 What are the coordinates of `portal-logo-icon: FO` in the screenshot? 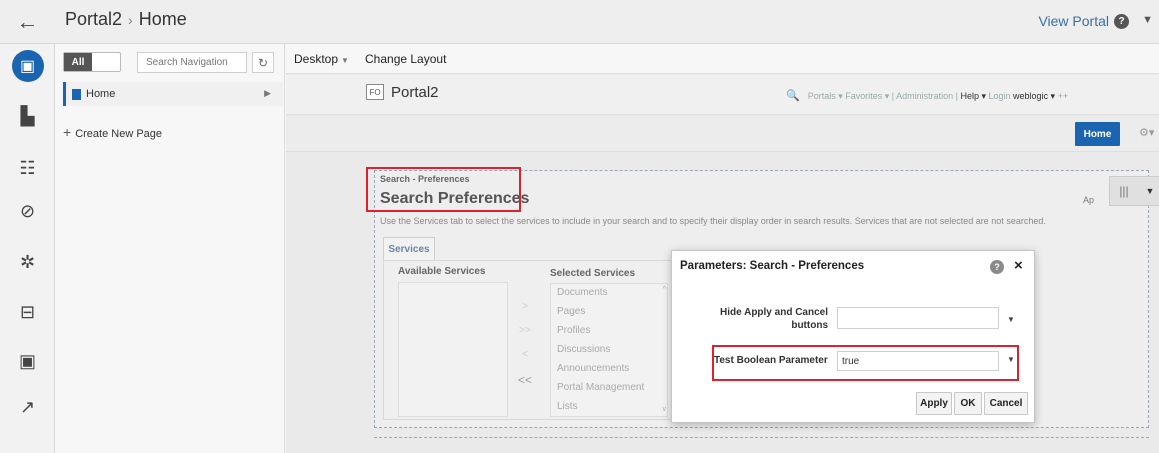 It's located at (375, 92).